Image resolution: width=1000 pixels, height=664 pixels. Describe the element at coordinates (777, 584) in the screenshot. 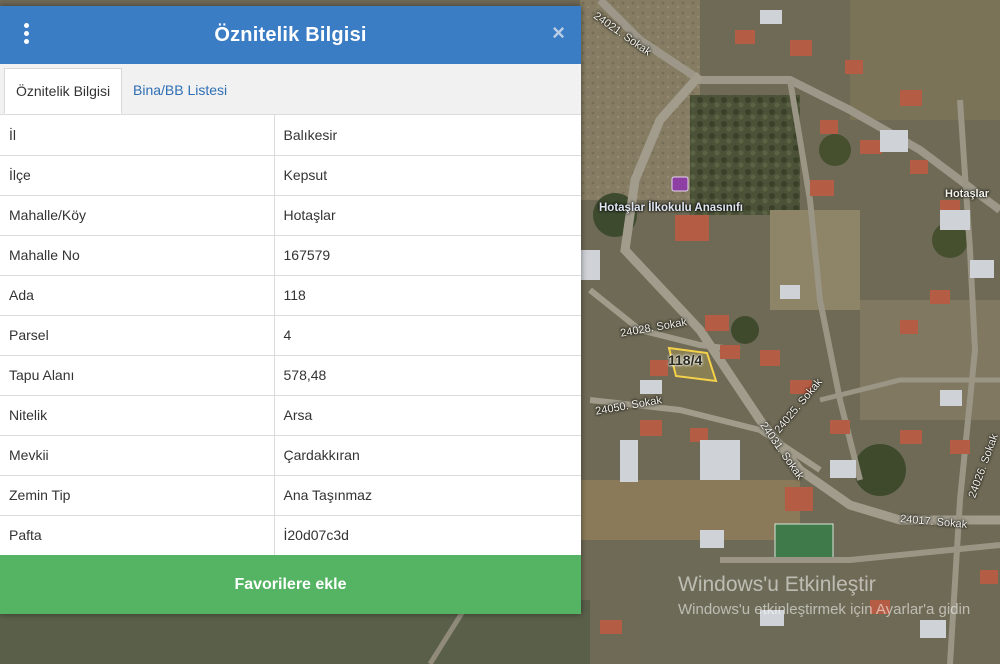

I see `activation-watermark-title: Windows'u Etkinleştir` at that location.